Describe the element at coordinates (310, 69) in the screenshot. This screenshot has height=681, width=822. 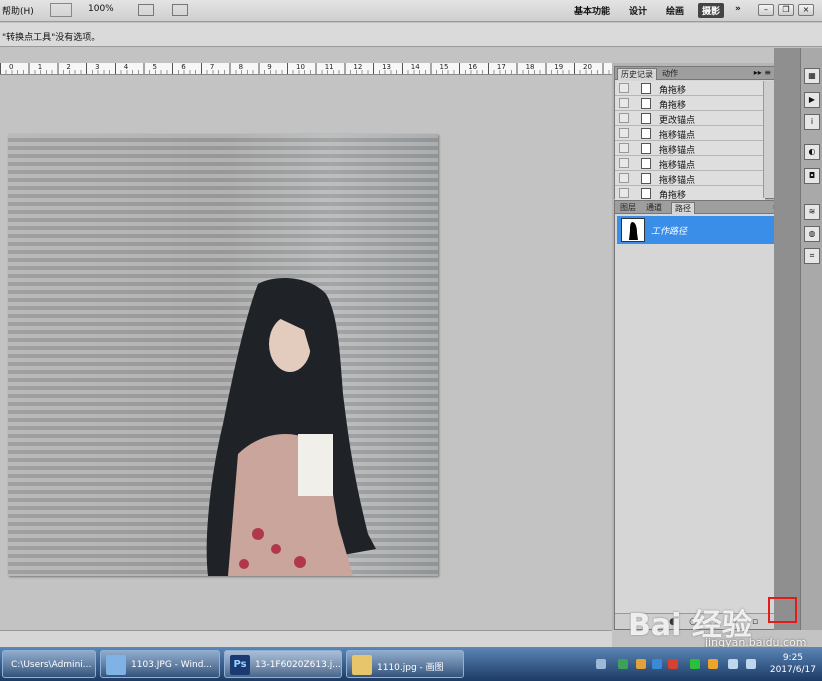
I see `horizontal-ruler: 0123456789101112131415161718192021` at that location.